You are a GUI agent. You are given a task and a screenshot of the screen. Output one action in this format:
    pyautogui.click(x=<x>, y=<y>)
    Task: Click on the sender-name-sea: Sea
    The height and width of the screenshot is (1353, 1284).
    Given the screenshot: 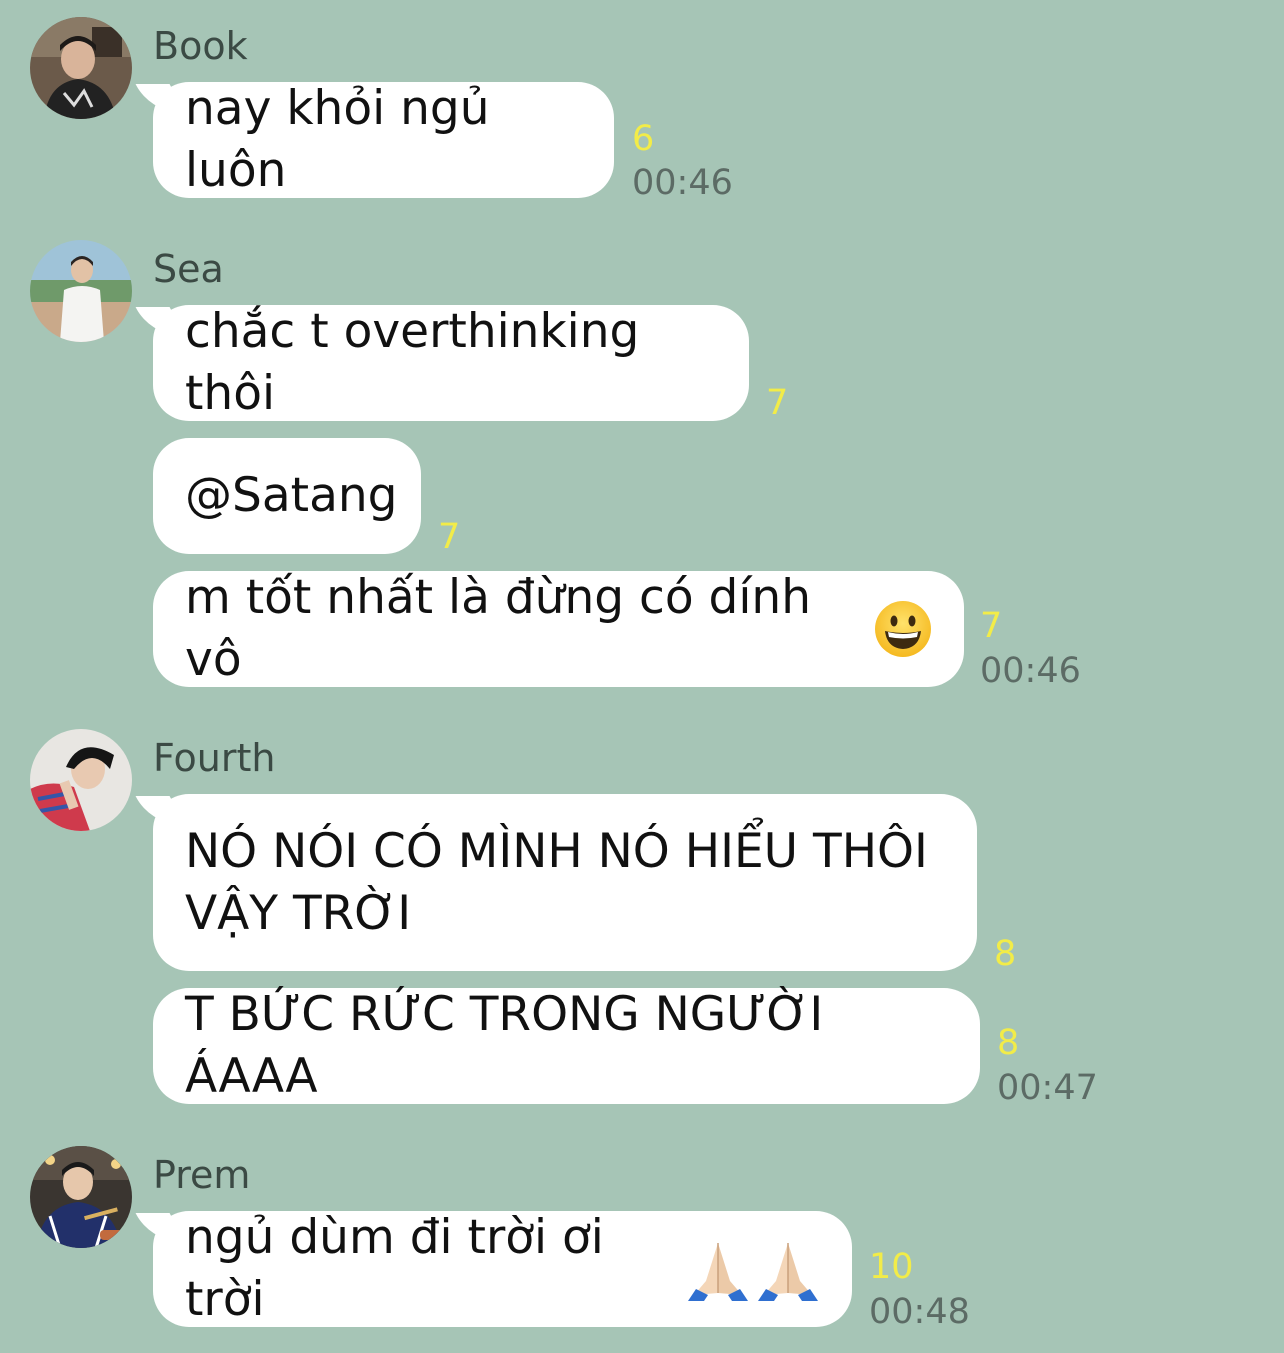 What is the action you would take?
    pyautogui.click(x=188, y=269)
    